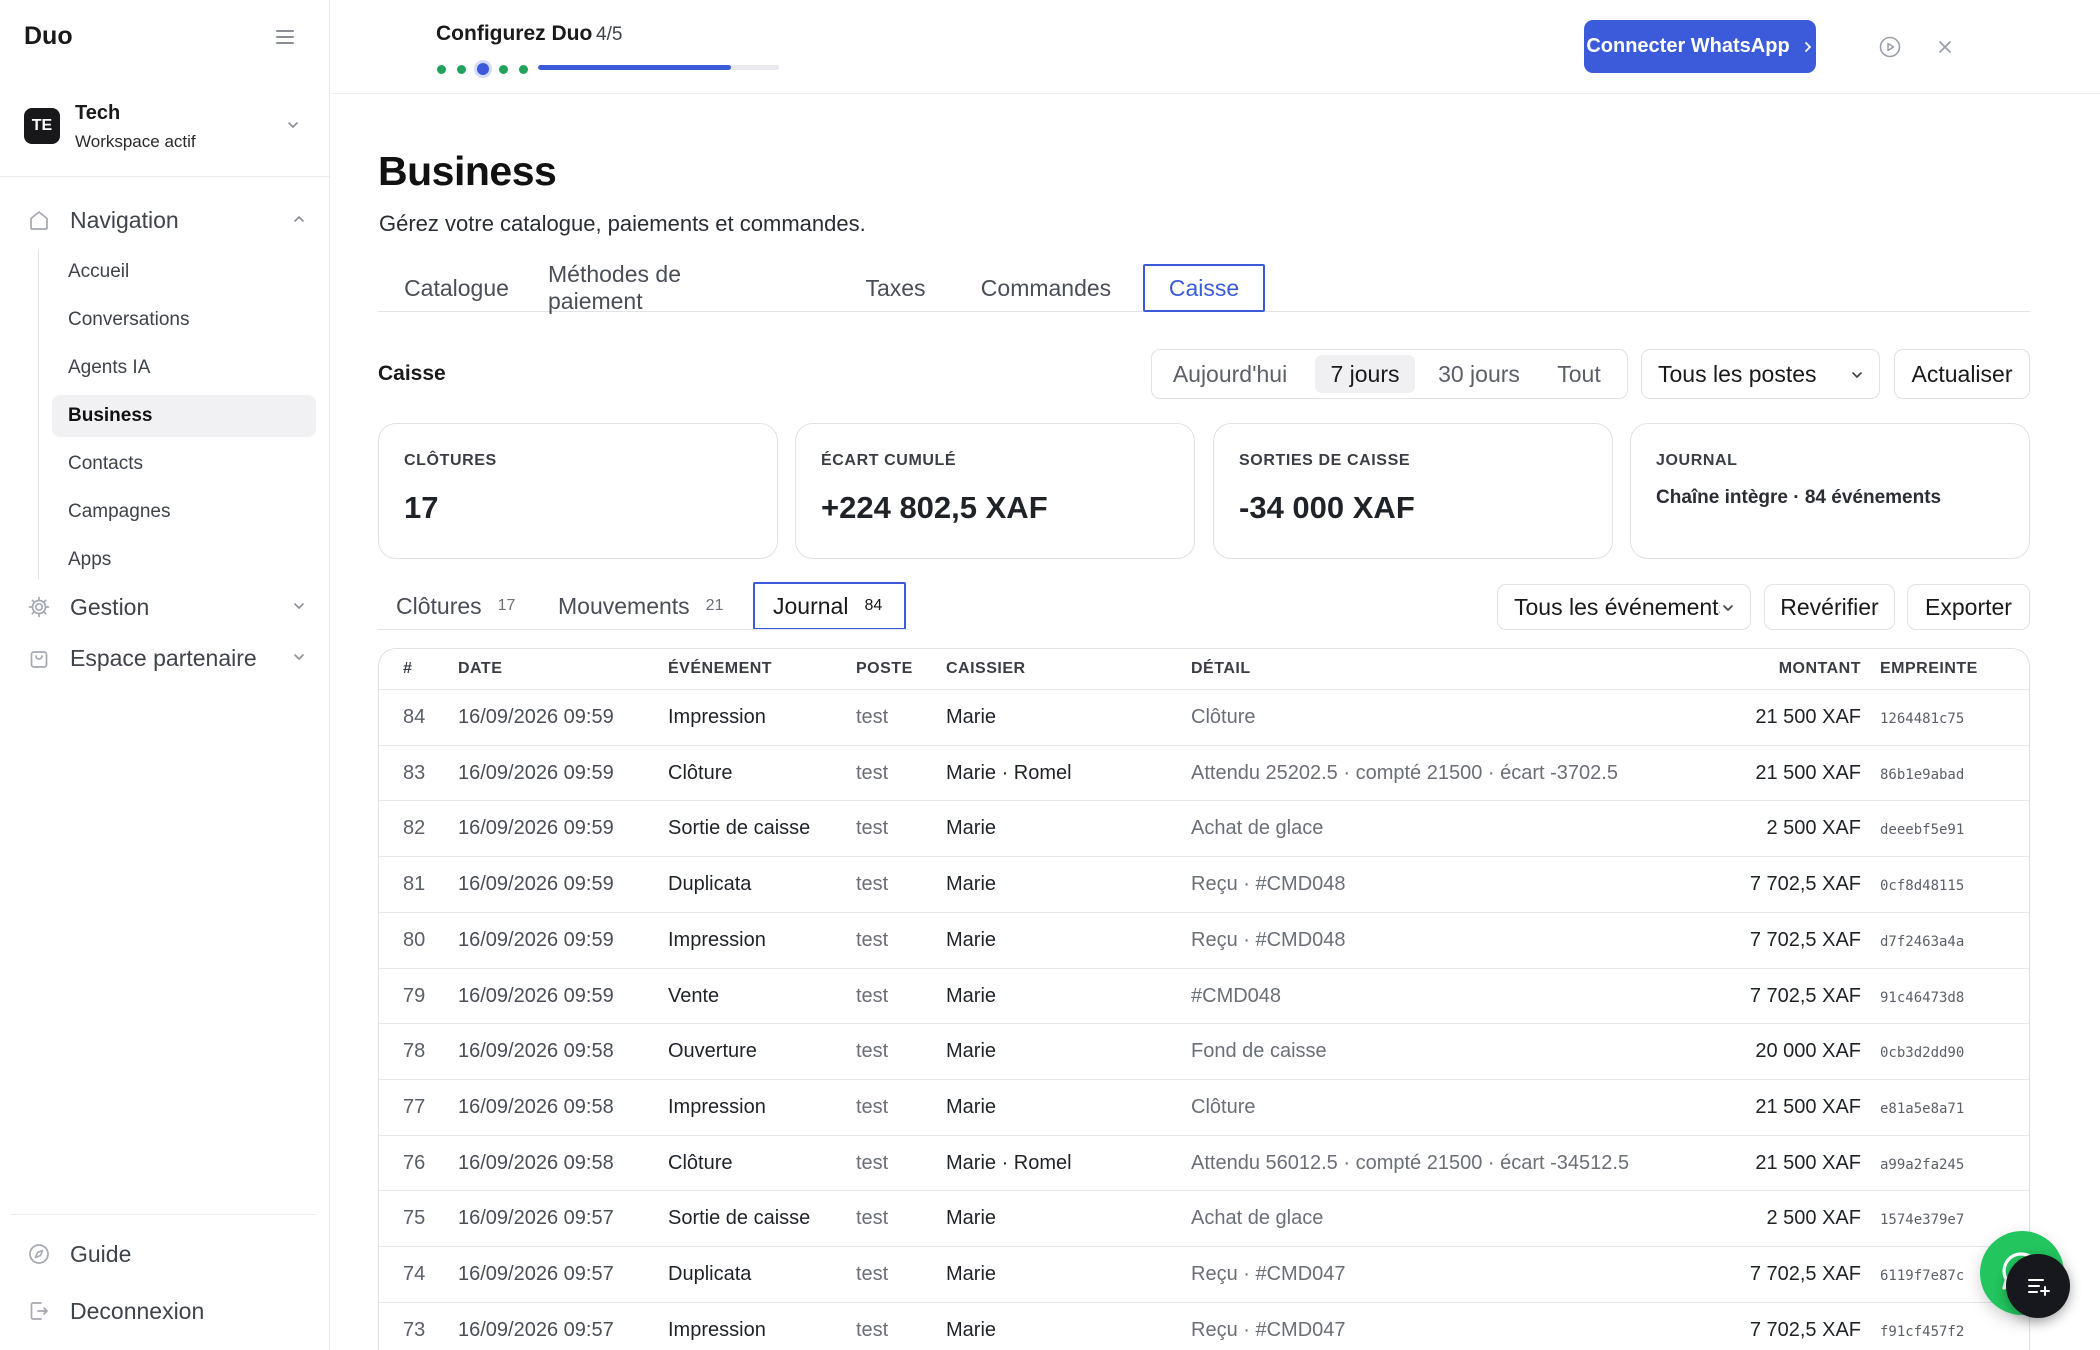  I want to click on cell-num: 73, so click(414, 1329).